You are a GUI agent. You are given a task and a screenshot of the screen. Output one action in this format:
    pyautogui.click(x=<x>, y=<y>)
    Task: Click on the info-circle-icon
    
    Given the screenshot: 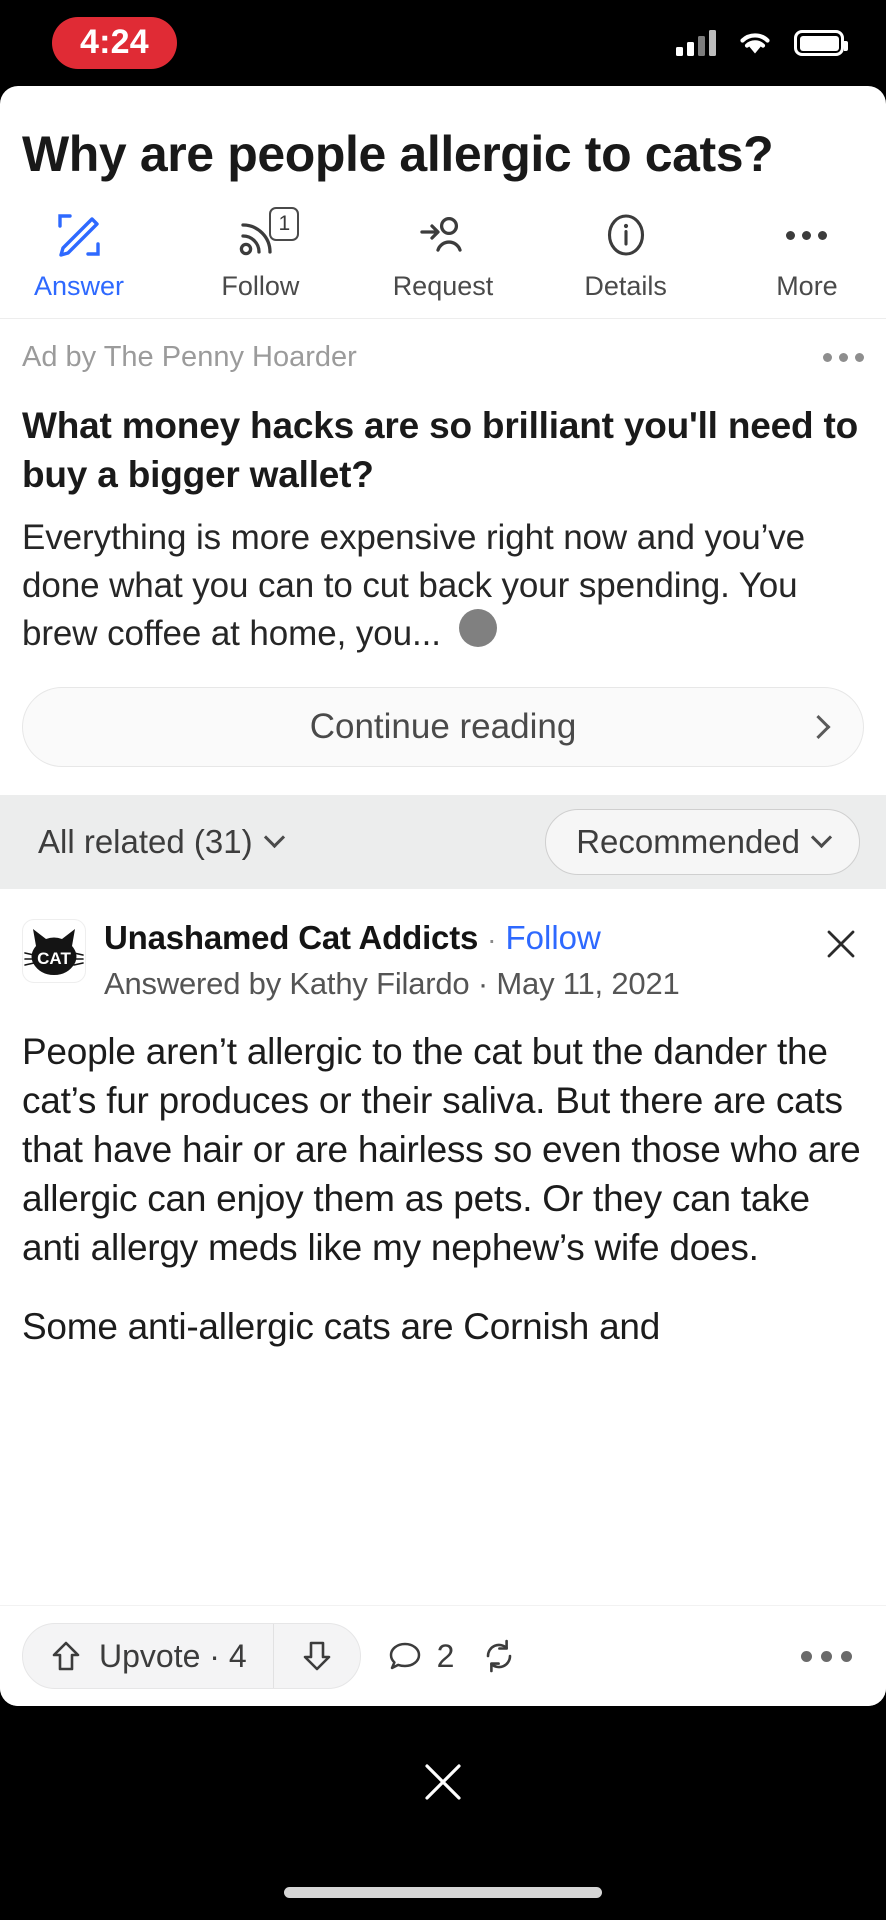 What is the action you would take?
    pyautogui.click(x=626, y=235)
    